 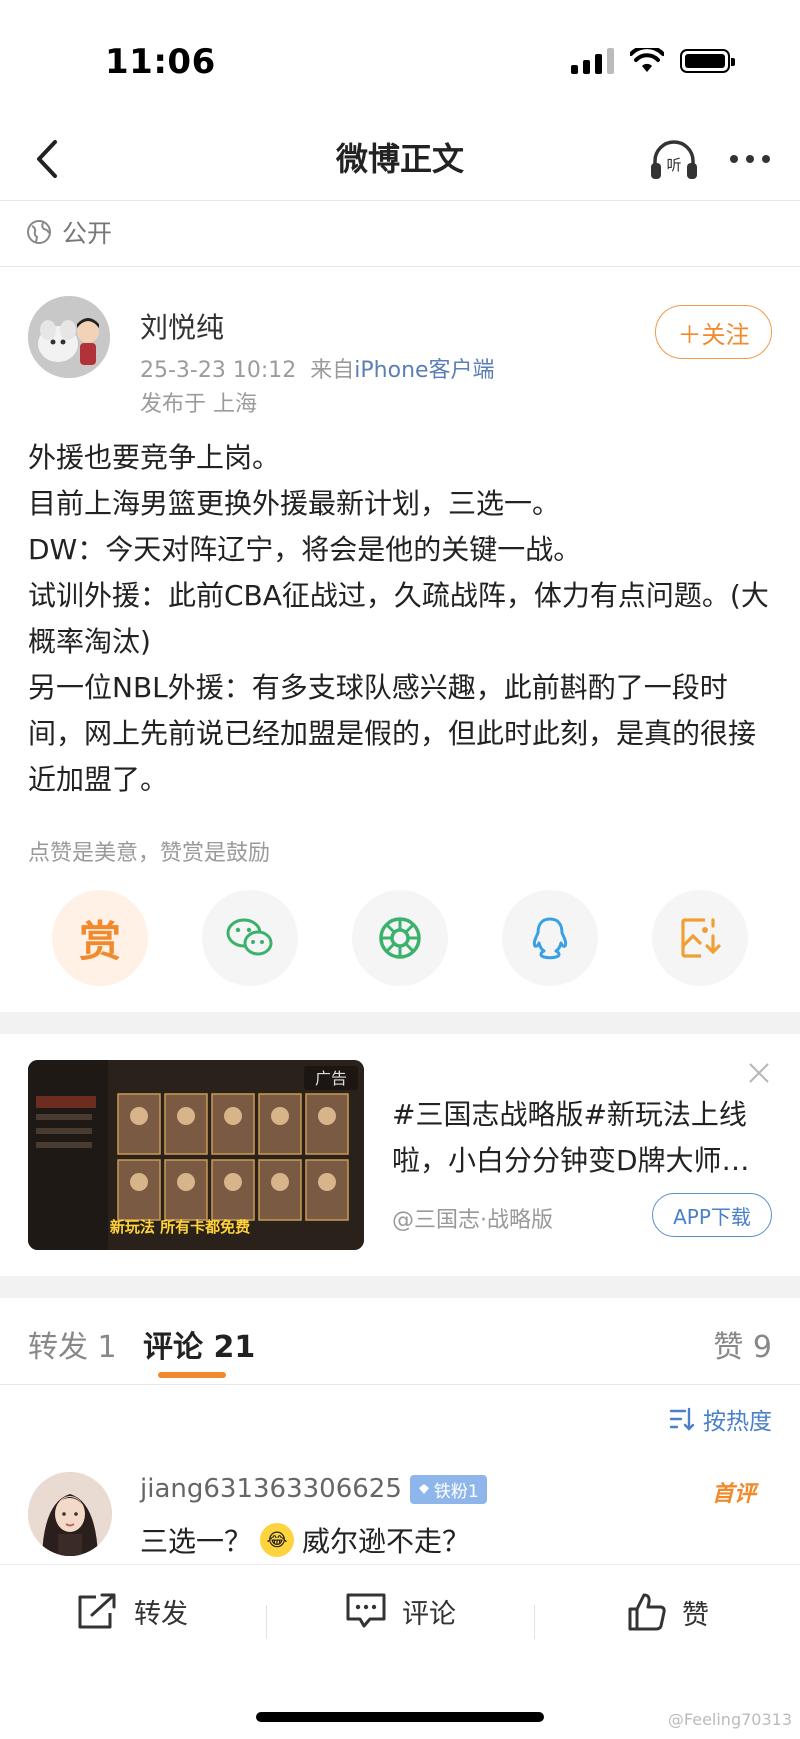 What do you see at coordinates (647, 1612) in the screenshot?
I see `thumbs-up-icon` at bounding box center [647, 1612].